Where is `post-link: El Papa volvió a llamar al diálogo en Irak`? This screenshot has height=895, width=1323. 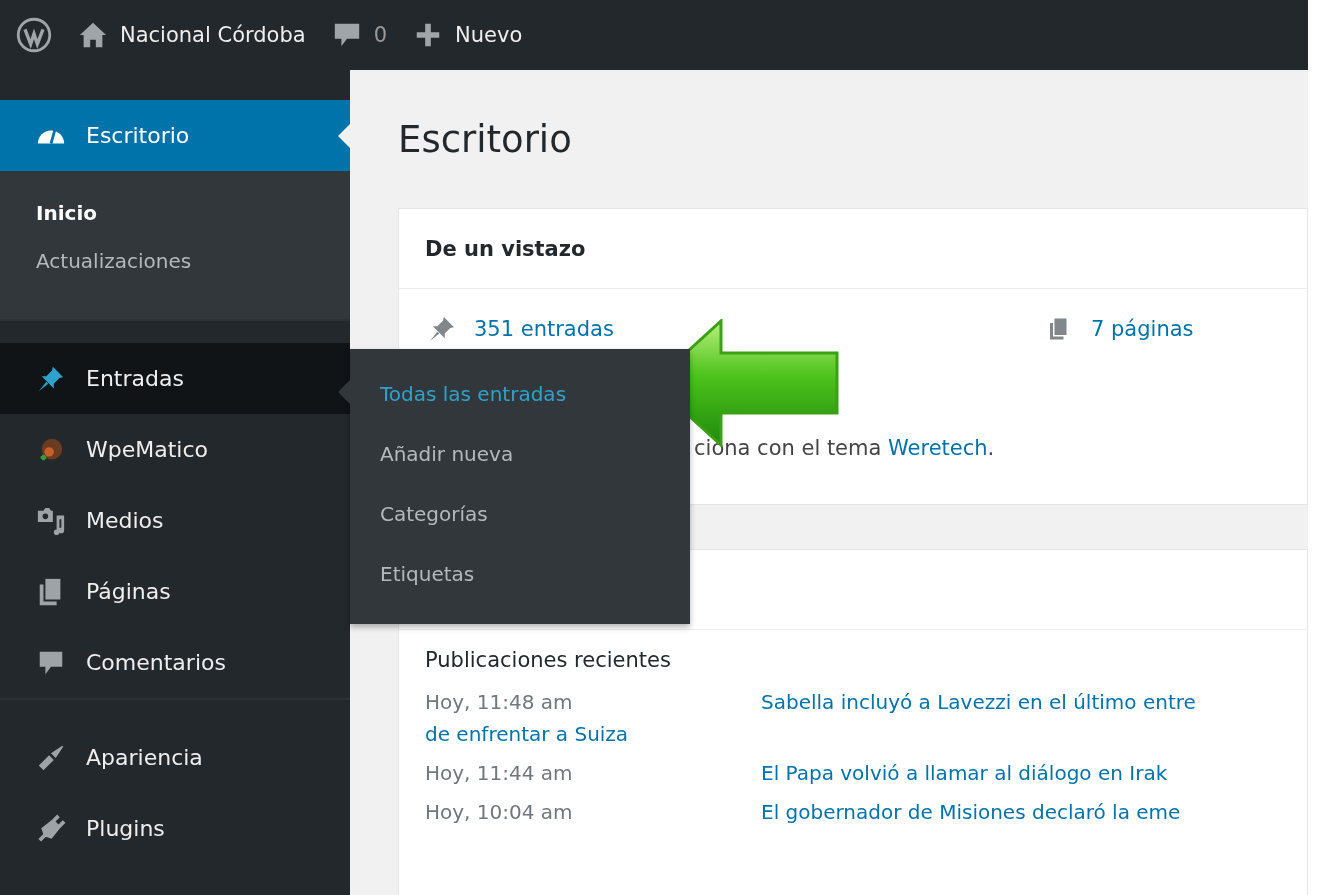 post-link: El Papa volvió a llamar al diálogo en Irak is located at coordinates (964, 773).